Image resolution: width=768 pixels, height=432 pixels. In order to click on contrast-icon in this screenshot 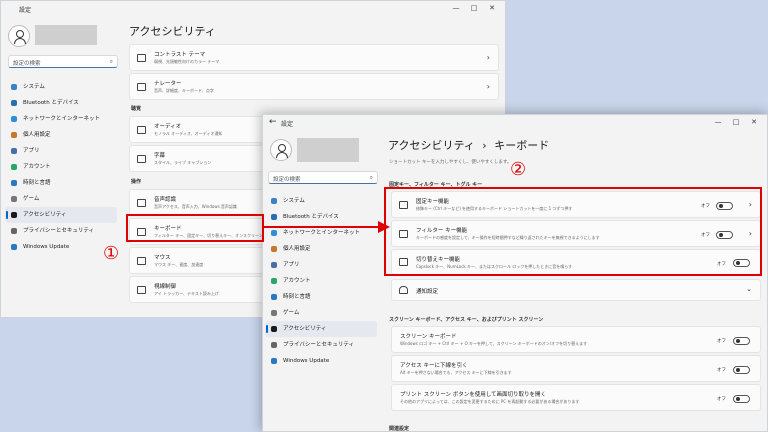, I will do `click(141, 57)`.